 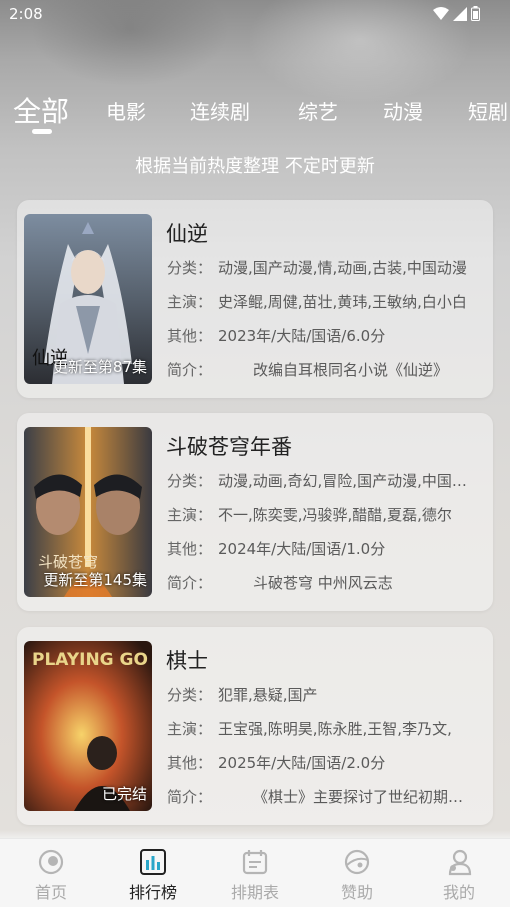 I want to click on nav-label: 首页, so click(x=50, y=892).